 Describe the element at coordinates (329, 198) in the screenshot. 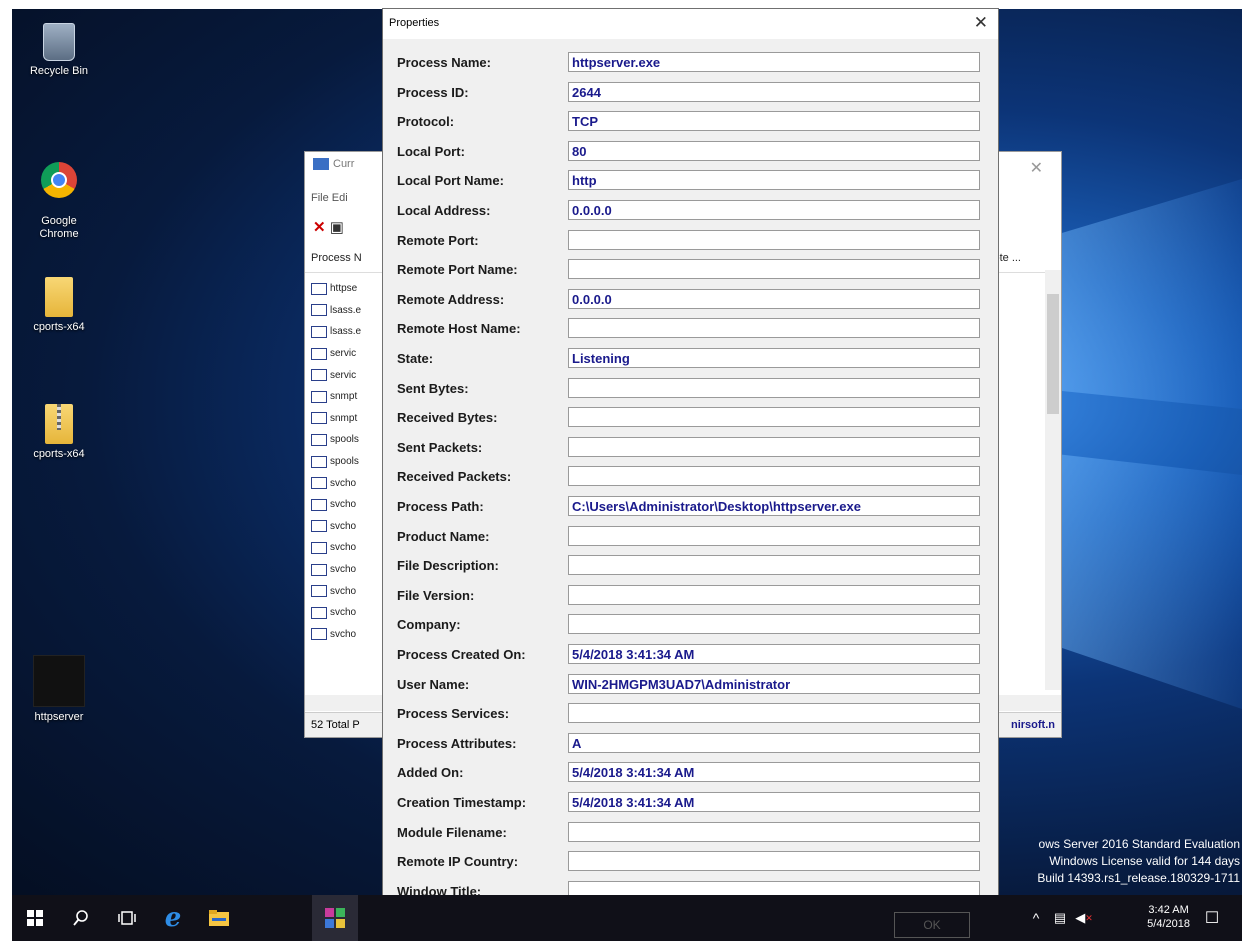

I see `menu-bar: File Edi` at that location.